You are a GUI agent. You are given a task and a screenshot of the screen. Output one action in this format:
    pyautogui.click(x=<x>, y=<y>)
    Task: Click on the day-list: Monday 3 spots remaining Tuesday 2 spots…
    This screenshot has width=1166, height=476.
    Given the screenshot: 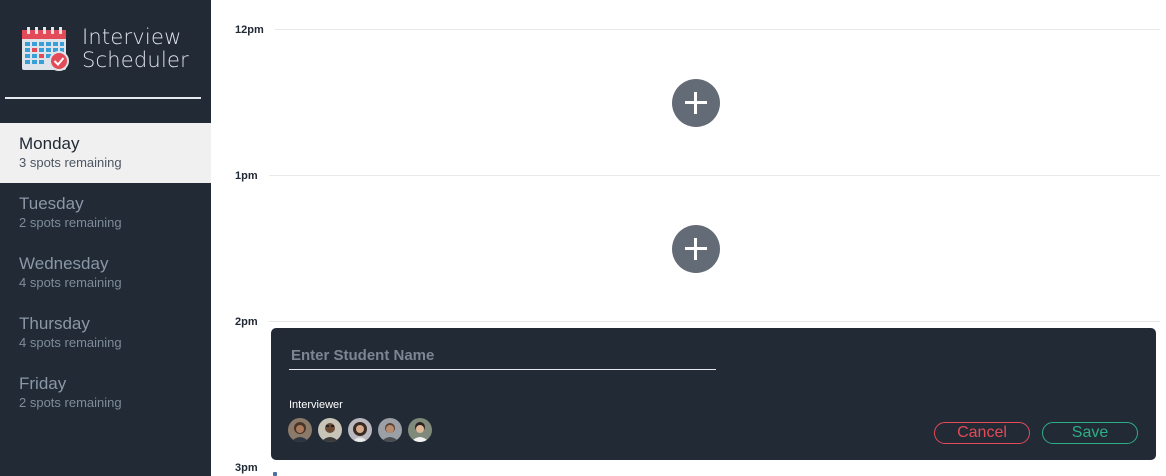 What is the action you would take?
    pyautogui.click(x=105, y=273)
    